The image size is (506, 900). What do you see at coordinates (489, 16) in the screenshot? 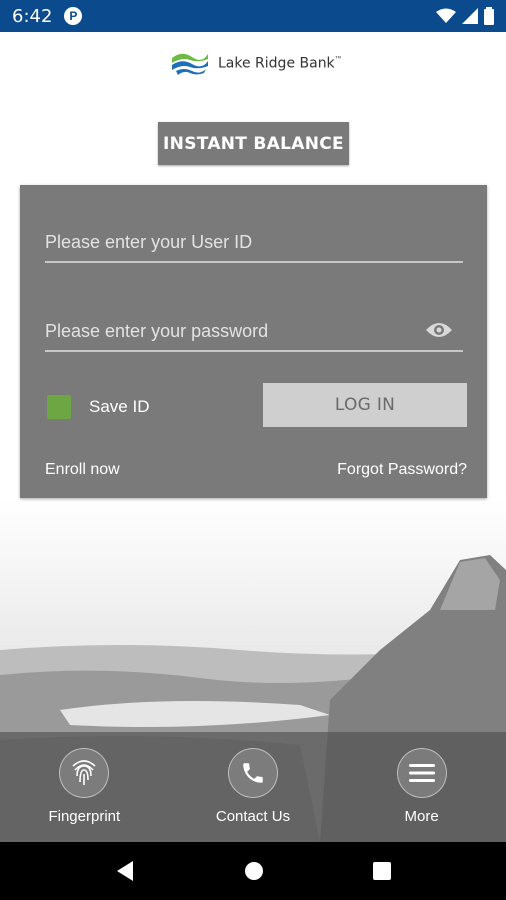
I see `battery-icon` at bounding box center [489, 16].